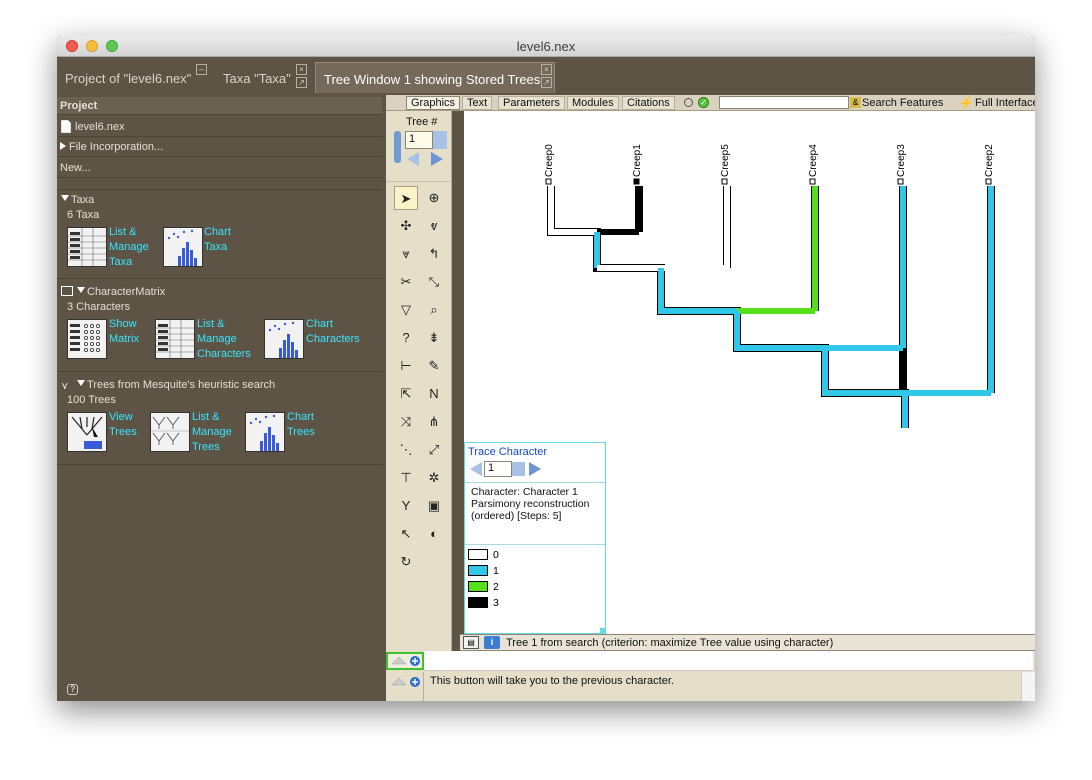 This screenshot has width=1092, height=780. Describe the element at coordinates (476, 469) in the screenshot. I see `previous-character-icon` at that location.